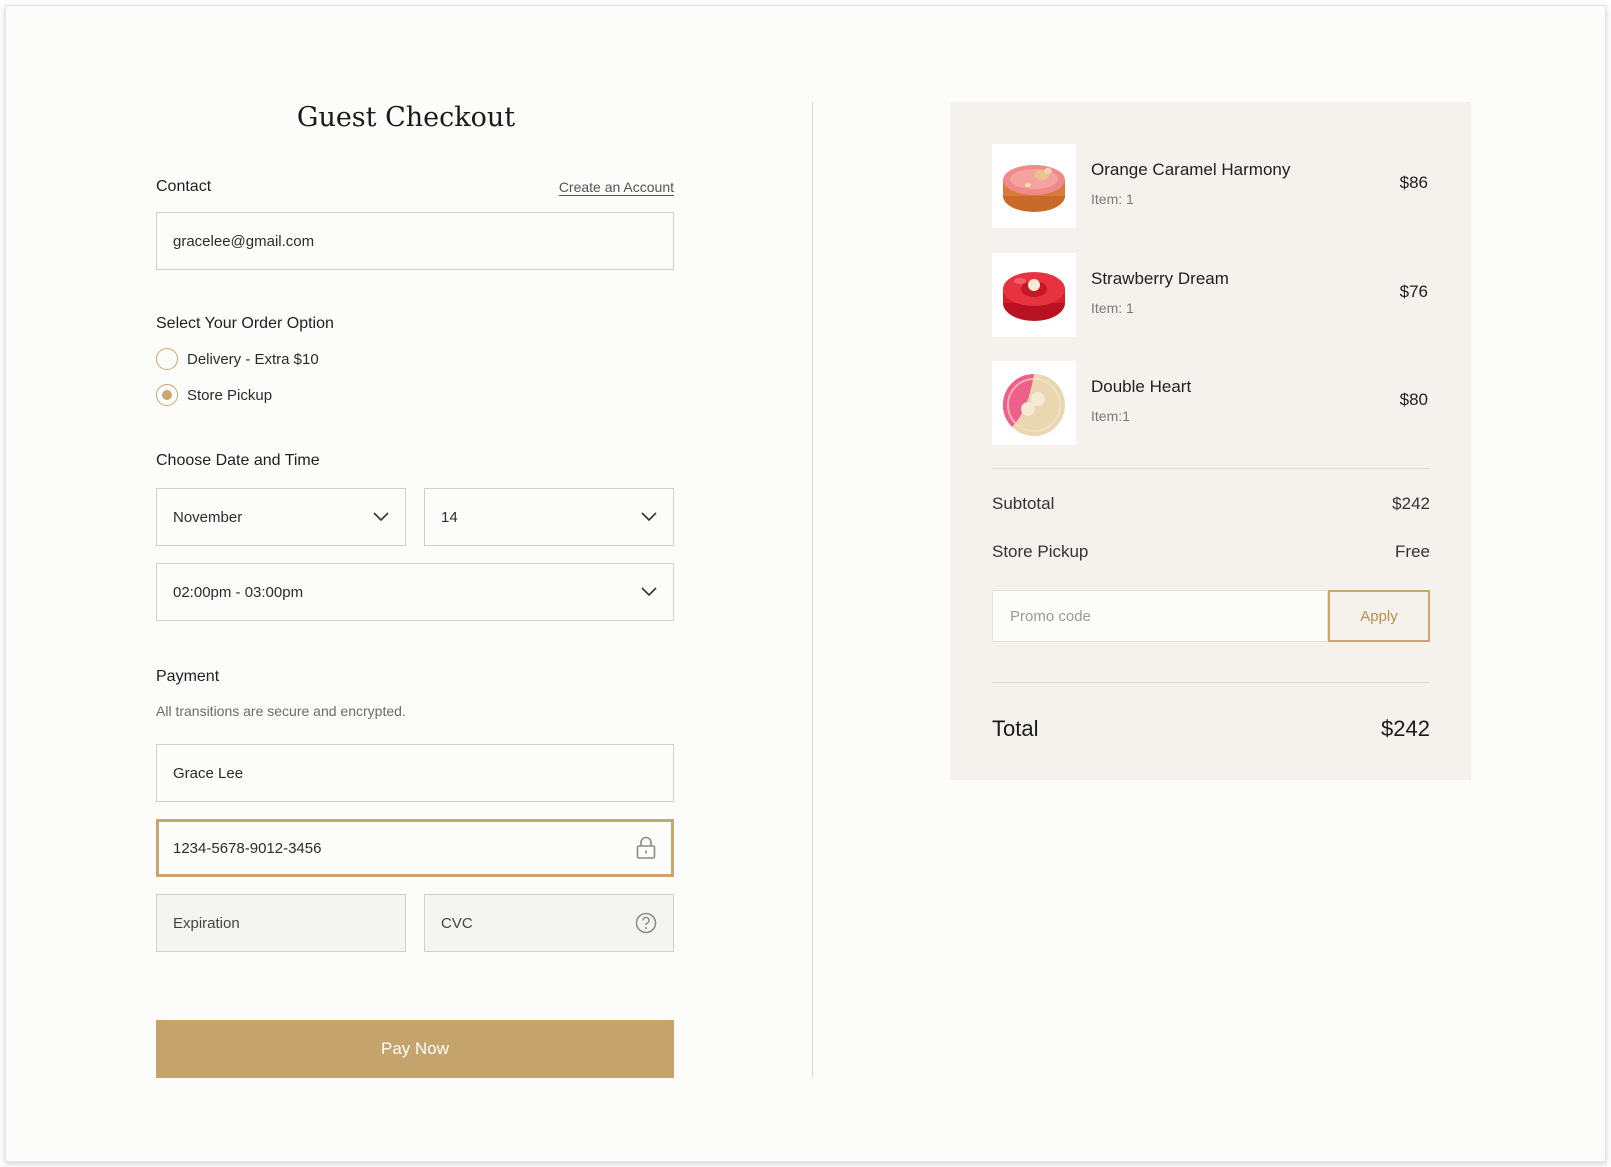  What do you see at coordinates (1412, 551) in the screenshot?
I see `store-pickup-value: Free` at bounding box center [1412, 551].